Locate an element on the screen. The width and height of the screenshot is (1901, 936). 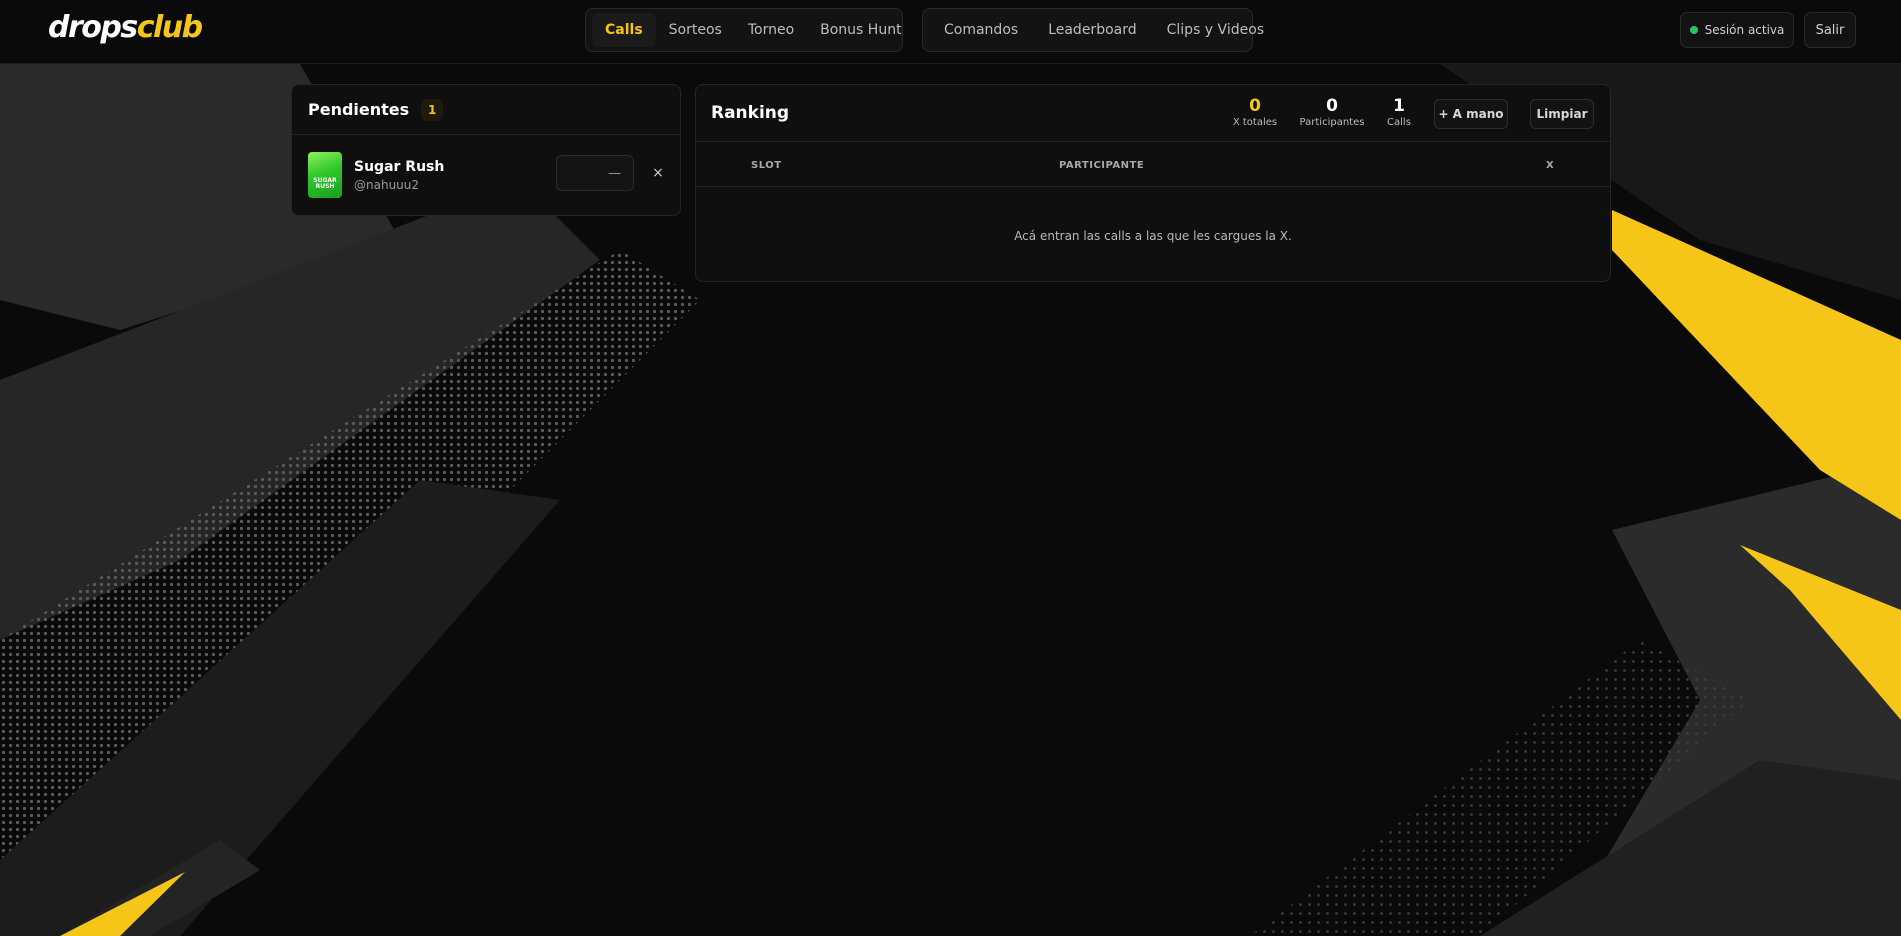
multiplier-input: — is located at coordinates (595, 173).